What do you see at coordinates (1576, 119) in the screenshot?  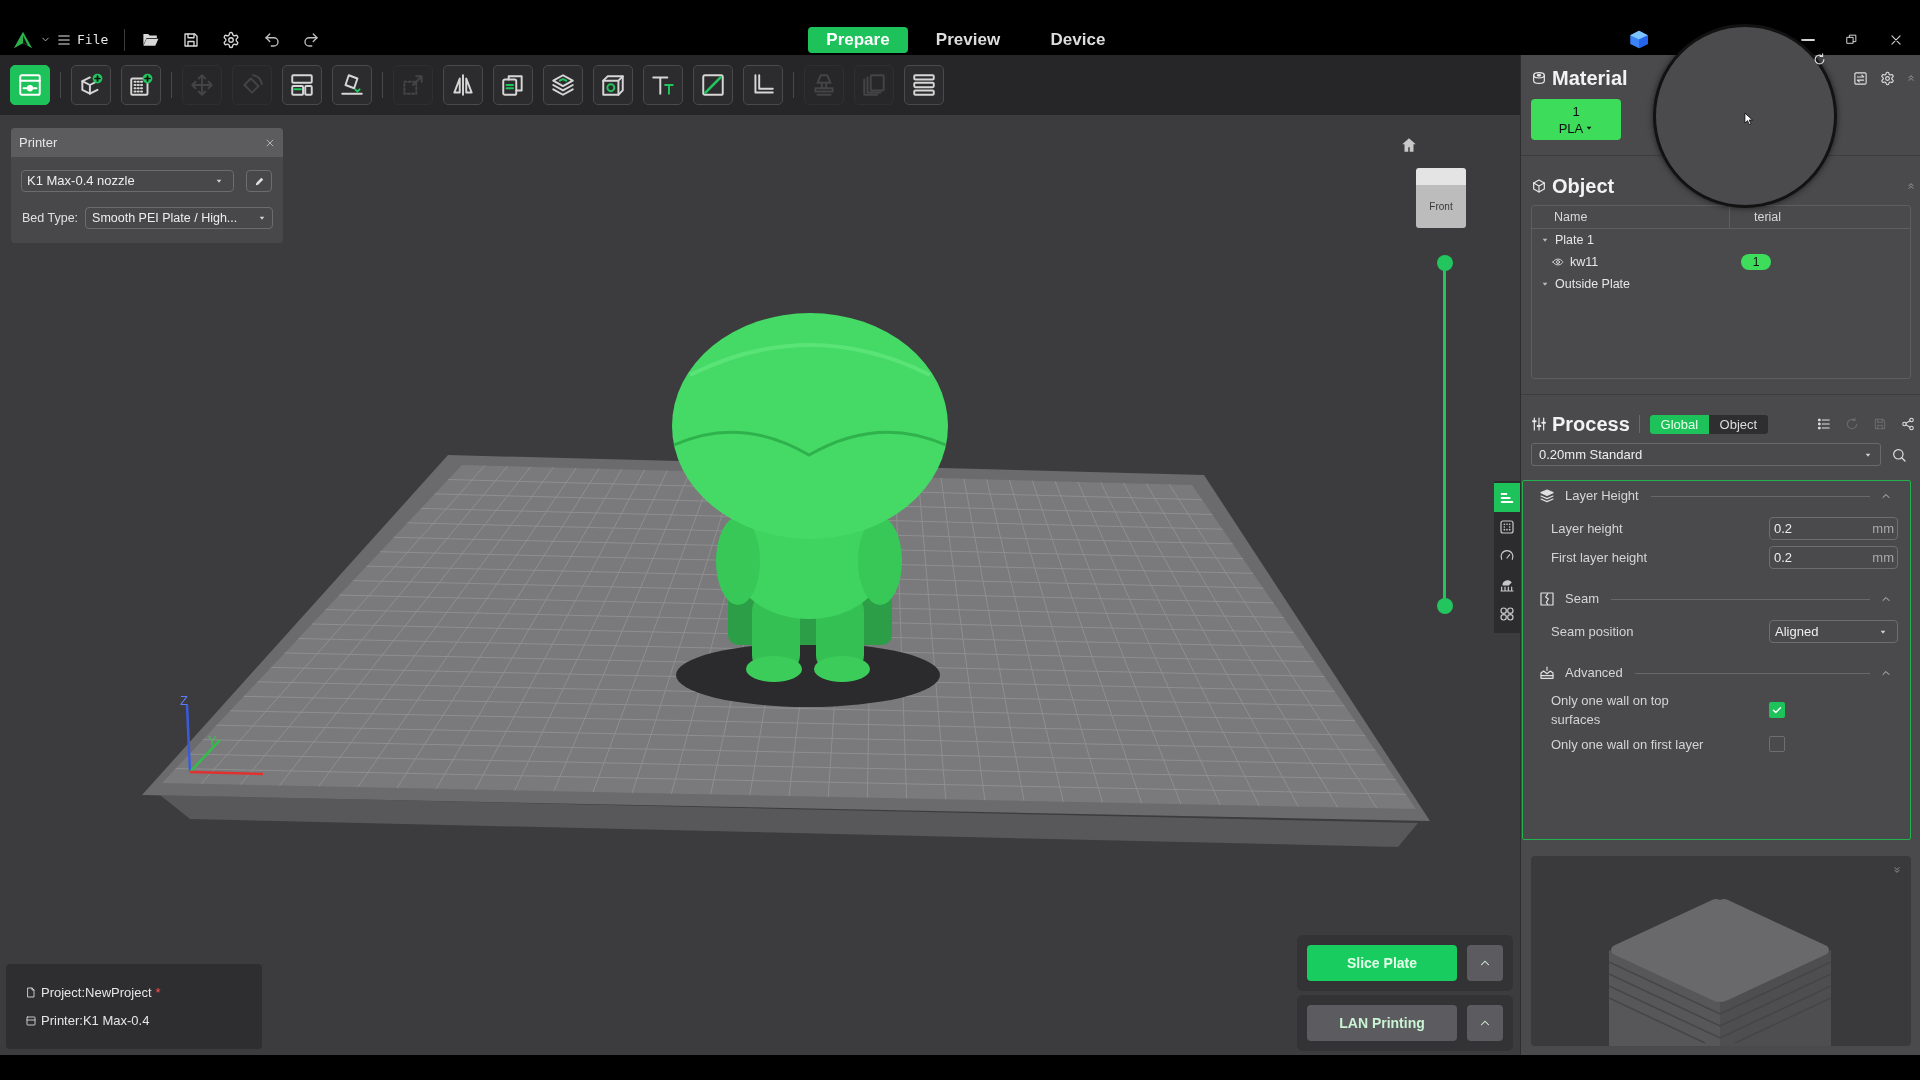 I see `filament-chip: 1 PLA` at bounding box center [1576, 119].